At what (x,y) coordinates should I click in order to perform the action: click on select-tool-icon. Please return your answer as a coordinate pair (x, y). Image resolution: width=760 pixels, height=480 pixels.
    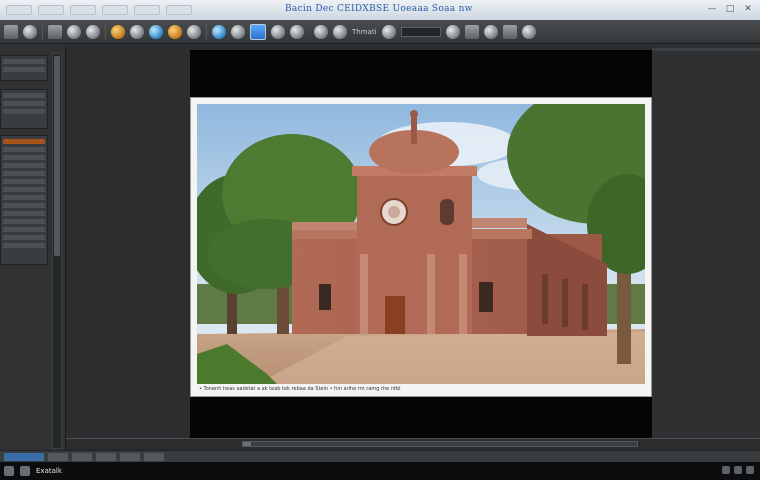
    Looking at the image, I should click on (11, 31).